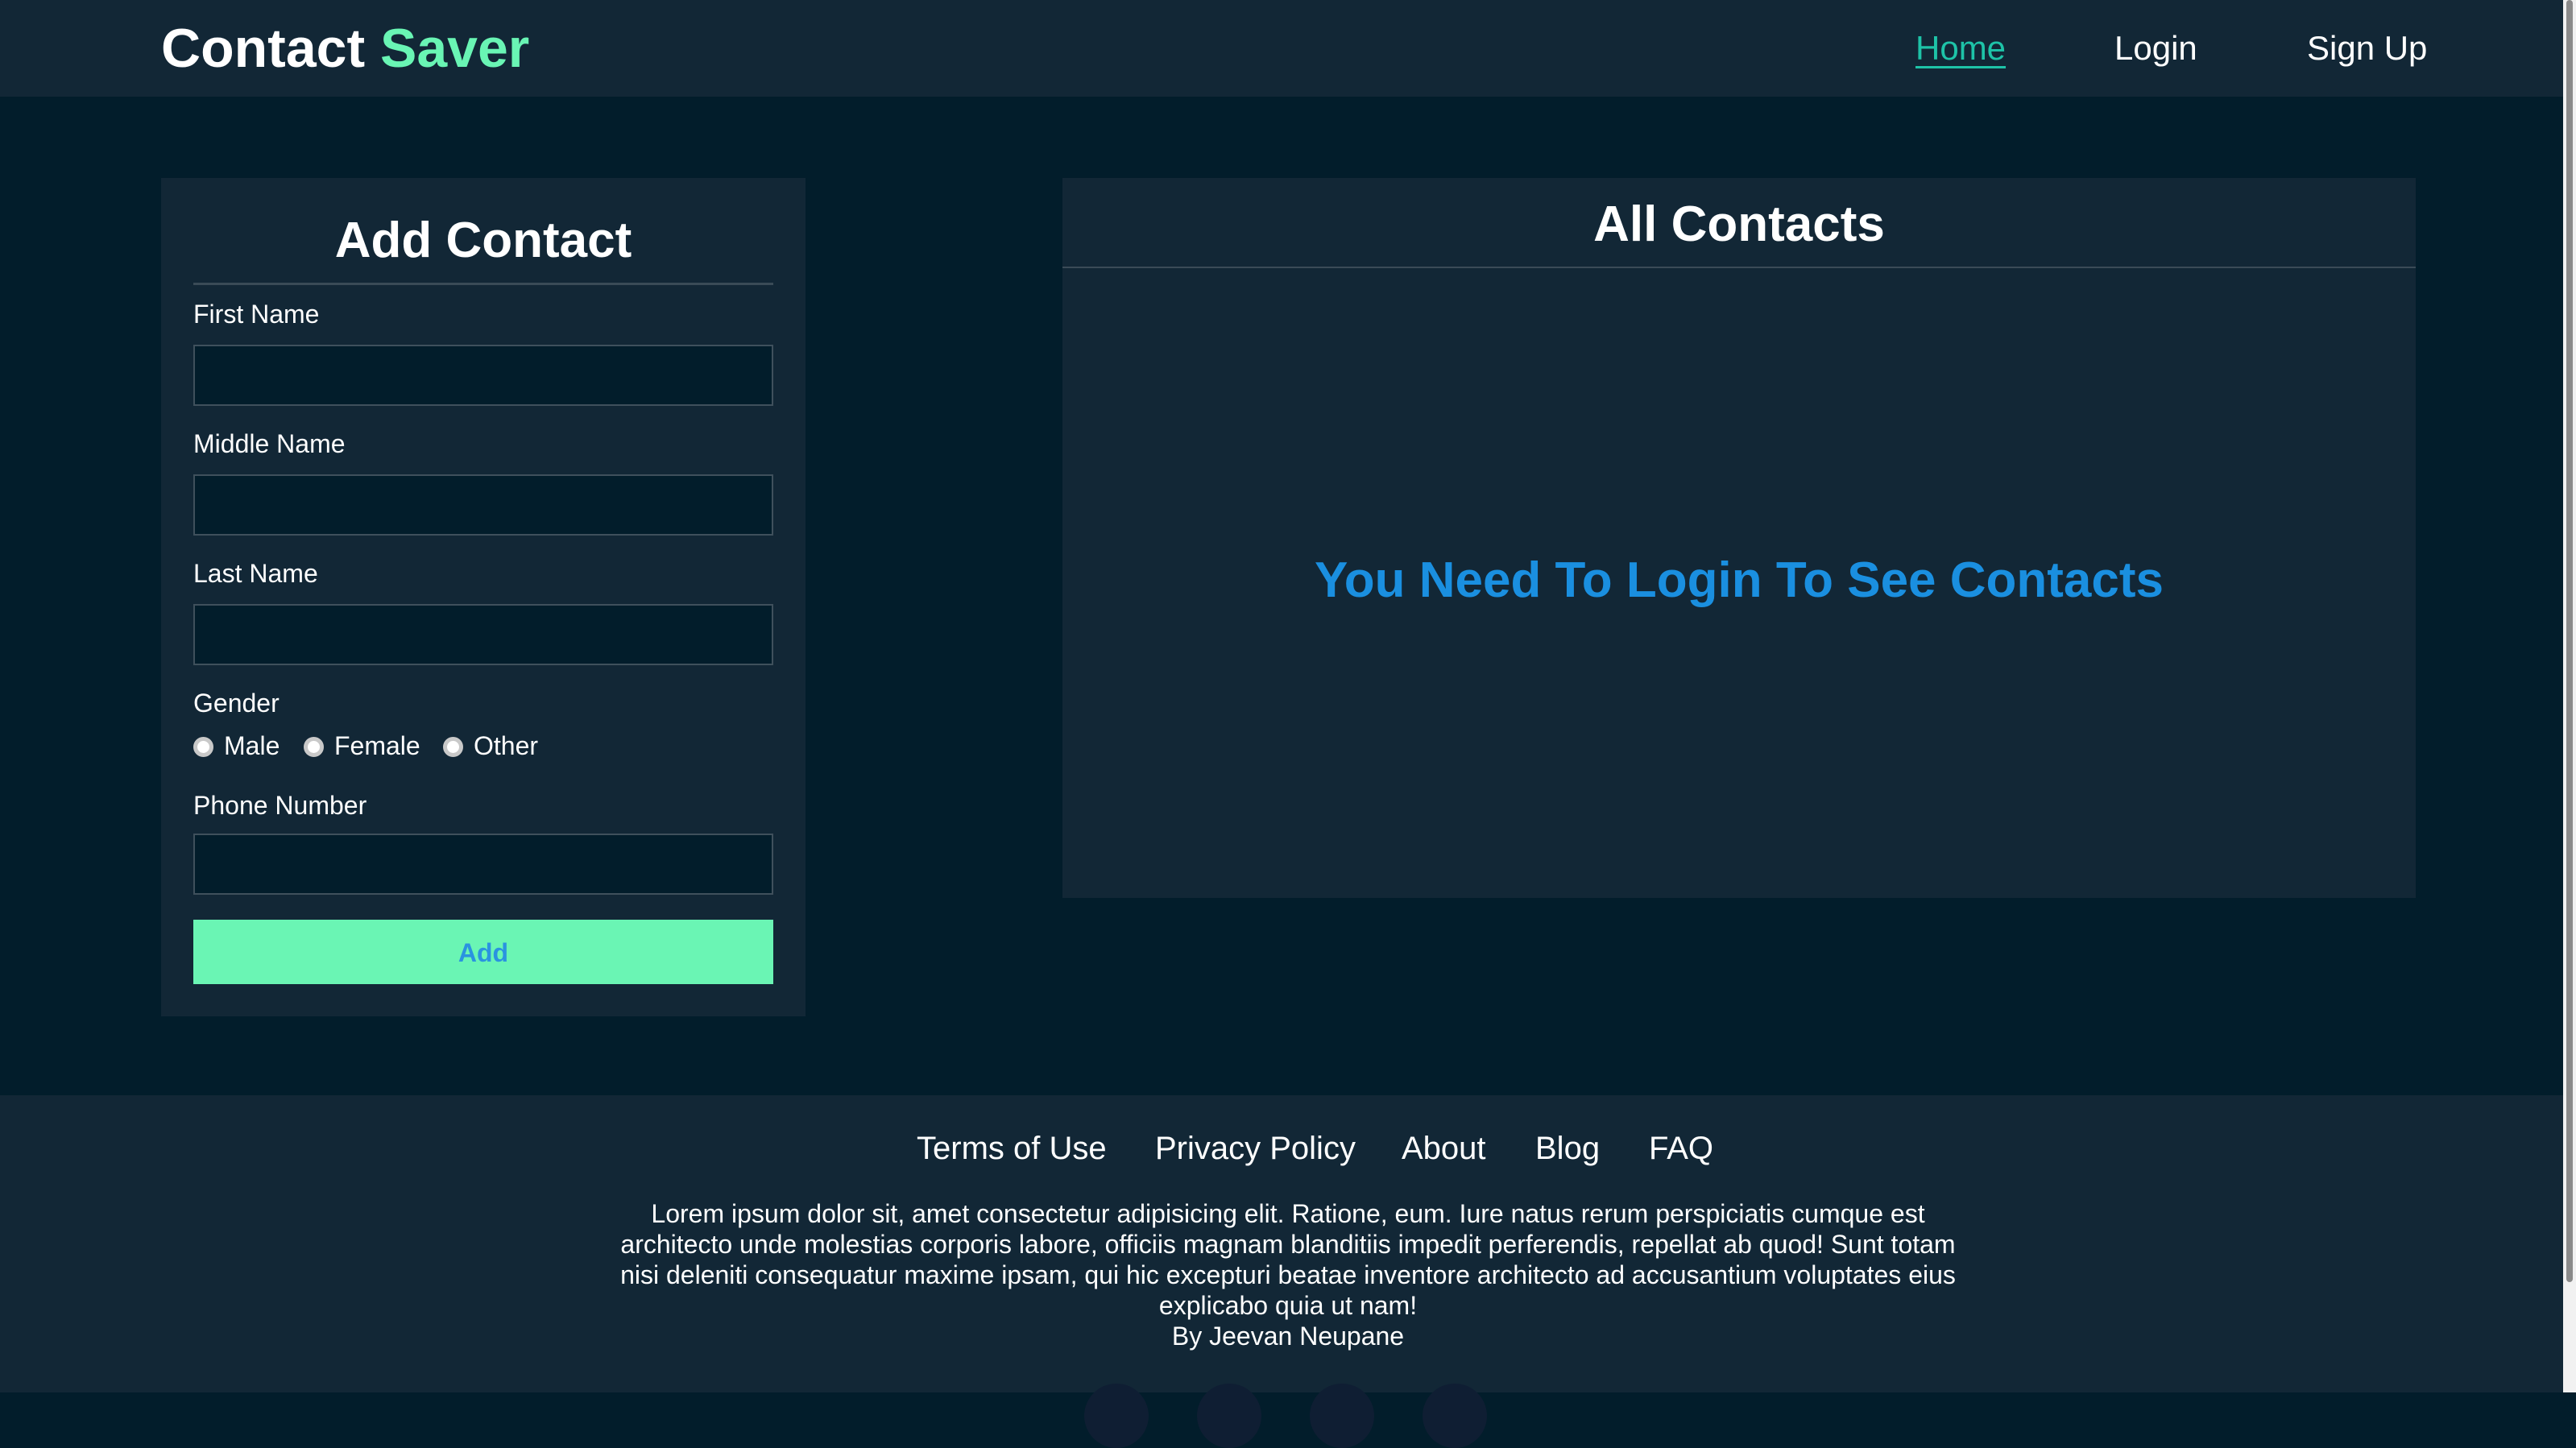  I want to click on gender-option-label: Male, so click(252, 745).